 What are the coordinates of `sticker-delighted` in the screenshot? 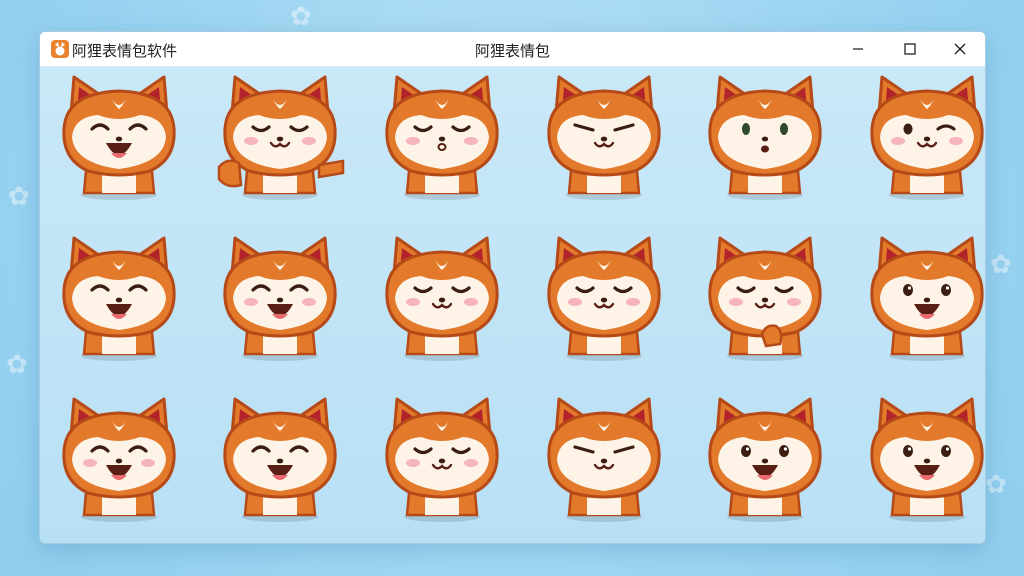 It's located at (923, 459).